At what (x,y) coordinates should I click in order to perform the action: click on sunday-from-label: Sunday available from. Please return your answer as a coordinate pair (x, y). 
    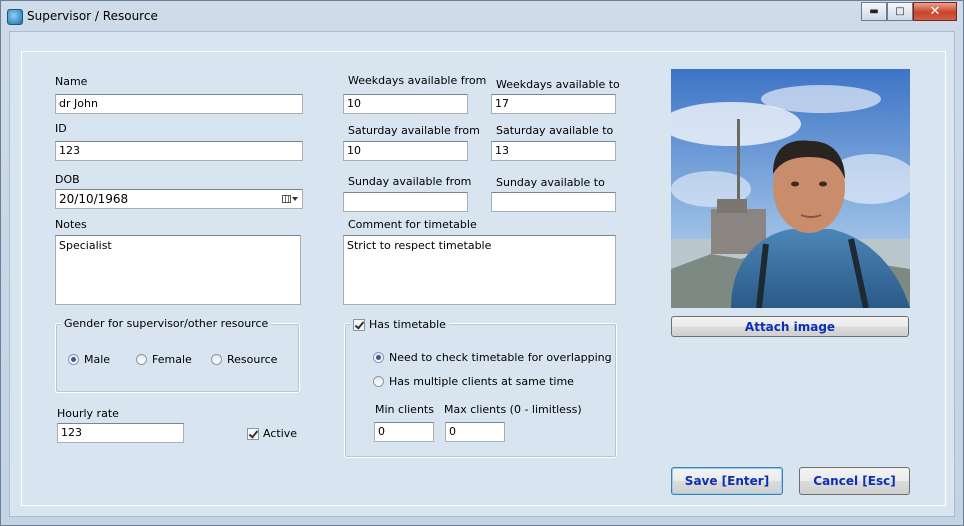
    Looking at the image, I should click on (410, 181).